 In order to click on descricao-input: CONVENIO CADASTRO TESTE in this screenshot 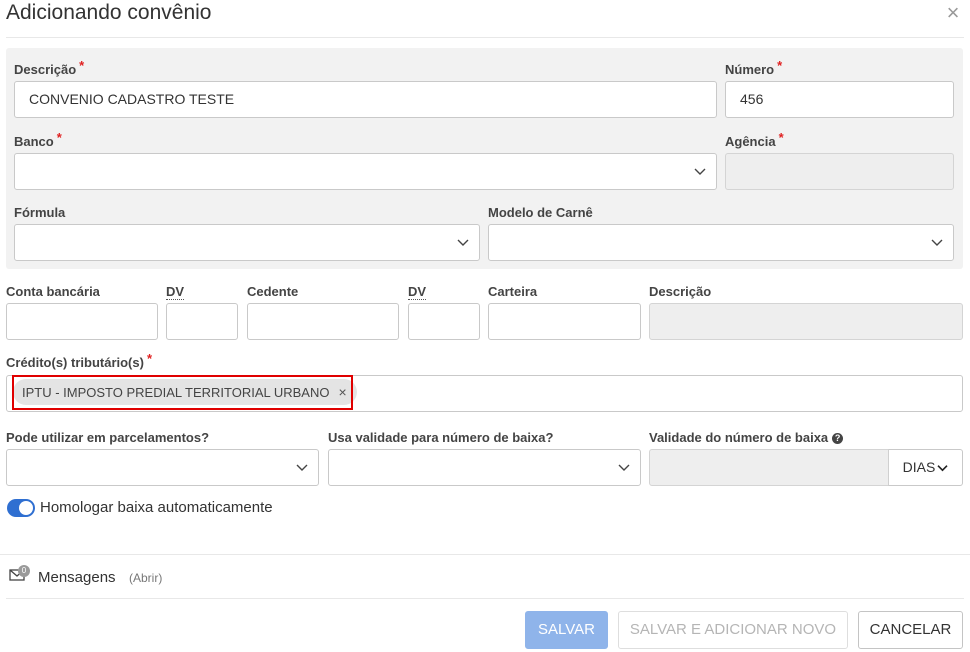, I will do `click(365, 99)`.